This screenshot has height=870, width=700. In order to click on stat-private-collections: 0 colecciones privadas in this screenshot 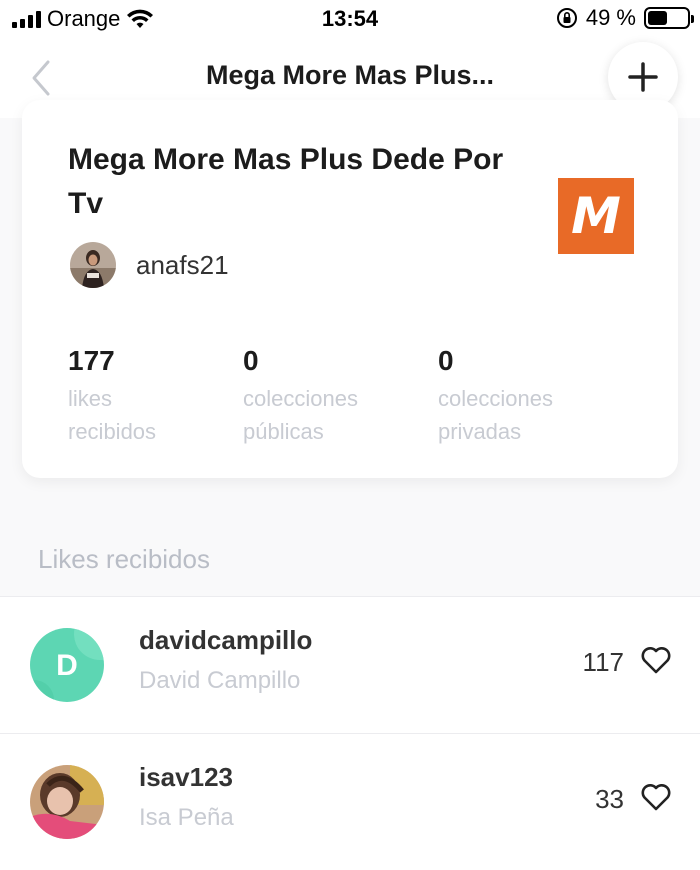, I will do `click(528, 396)`.